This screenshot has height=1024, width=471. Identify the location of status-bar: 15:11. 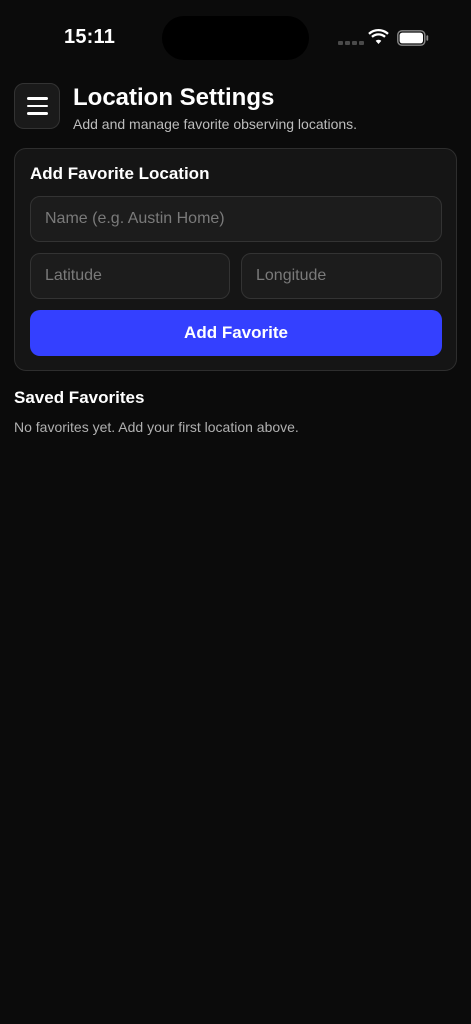
(235, 38).